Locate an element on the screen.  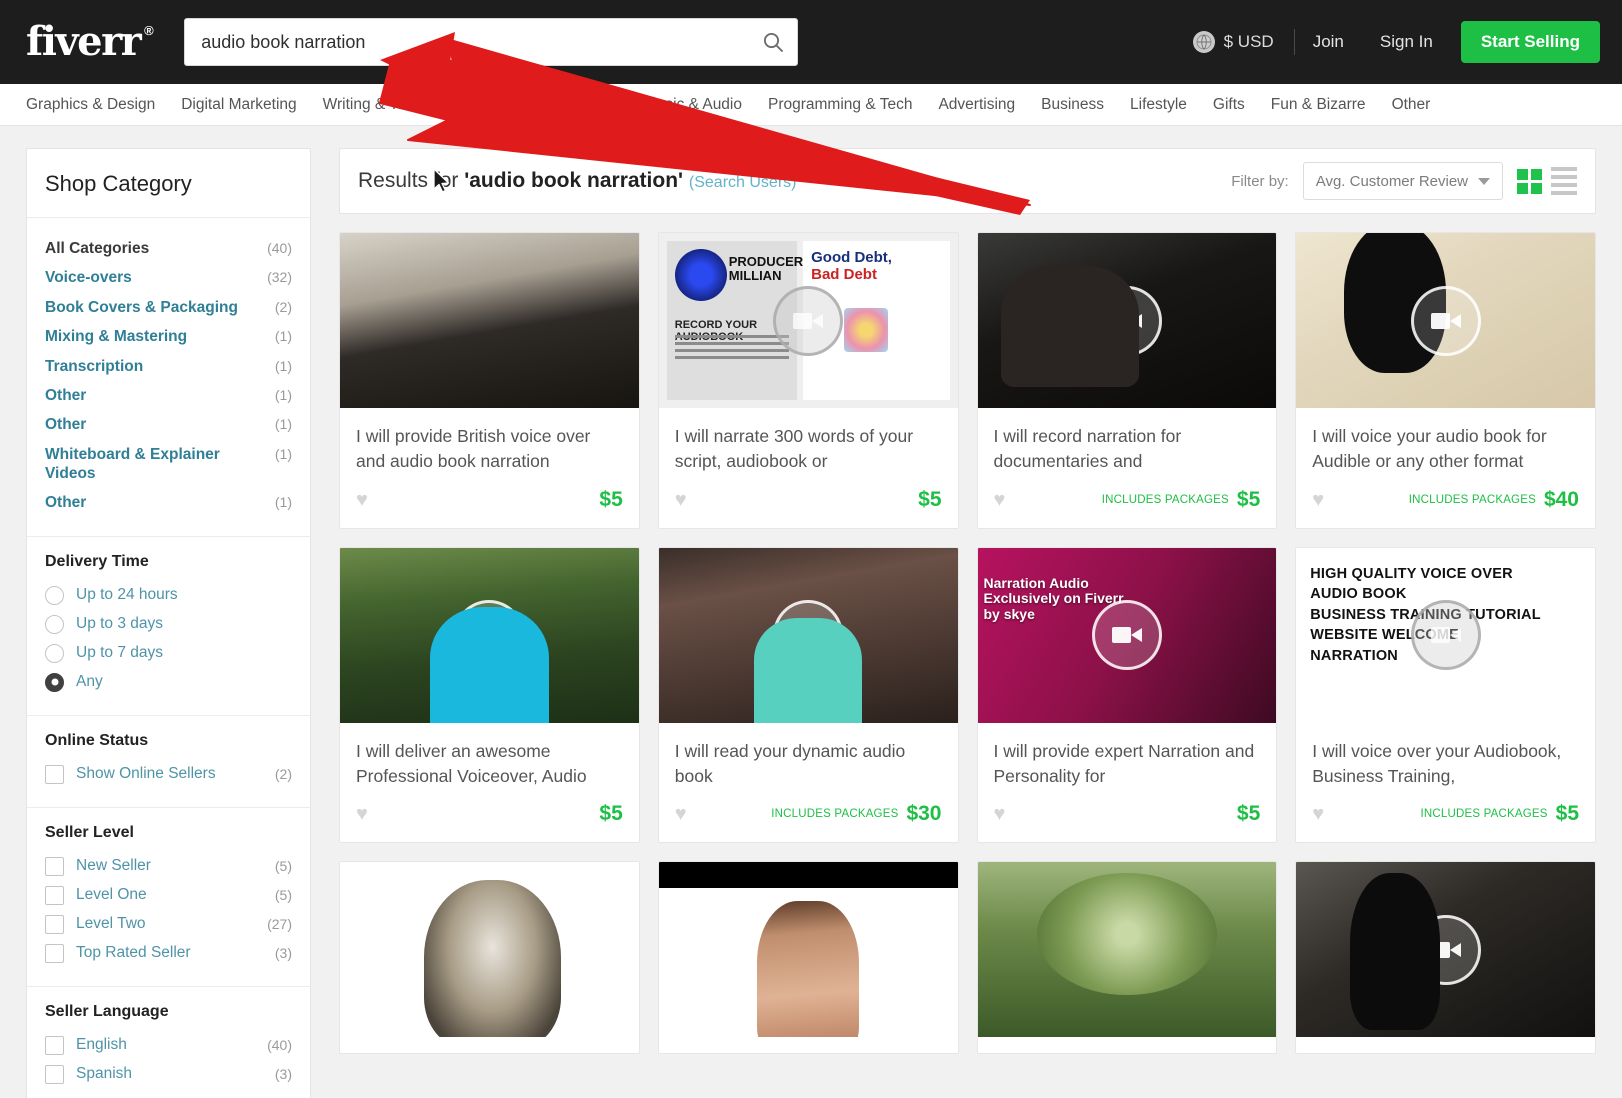
category-label: Voice-overs is located at coordinates (88, 277).